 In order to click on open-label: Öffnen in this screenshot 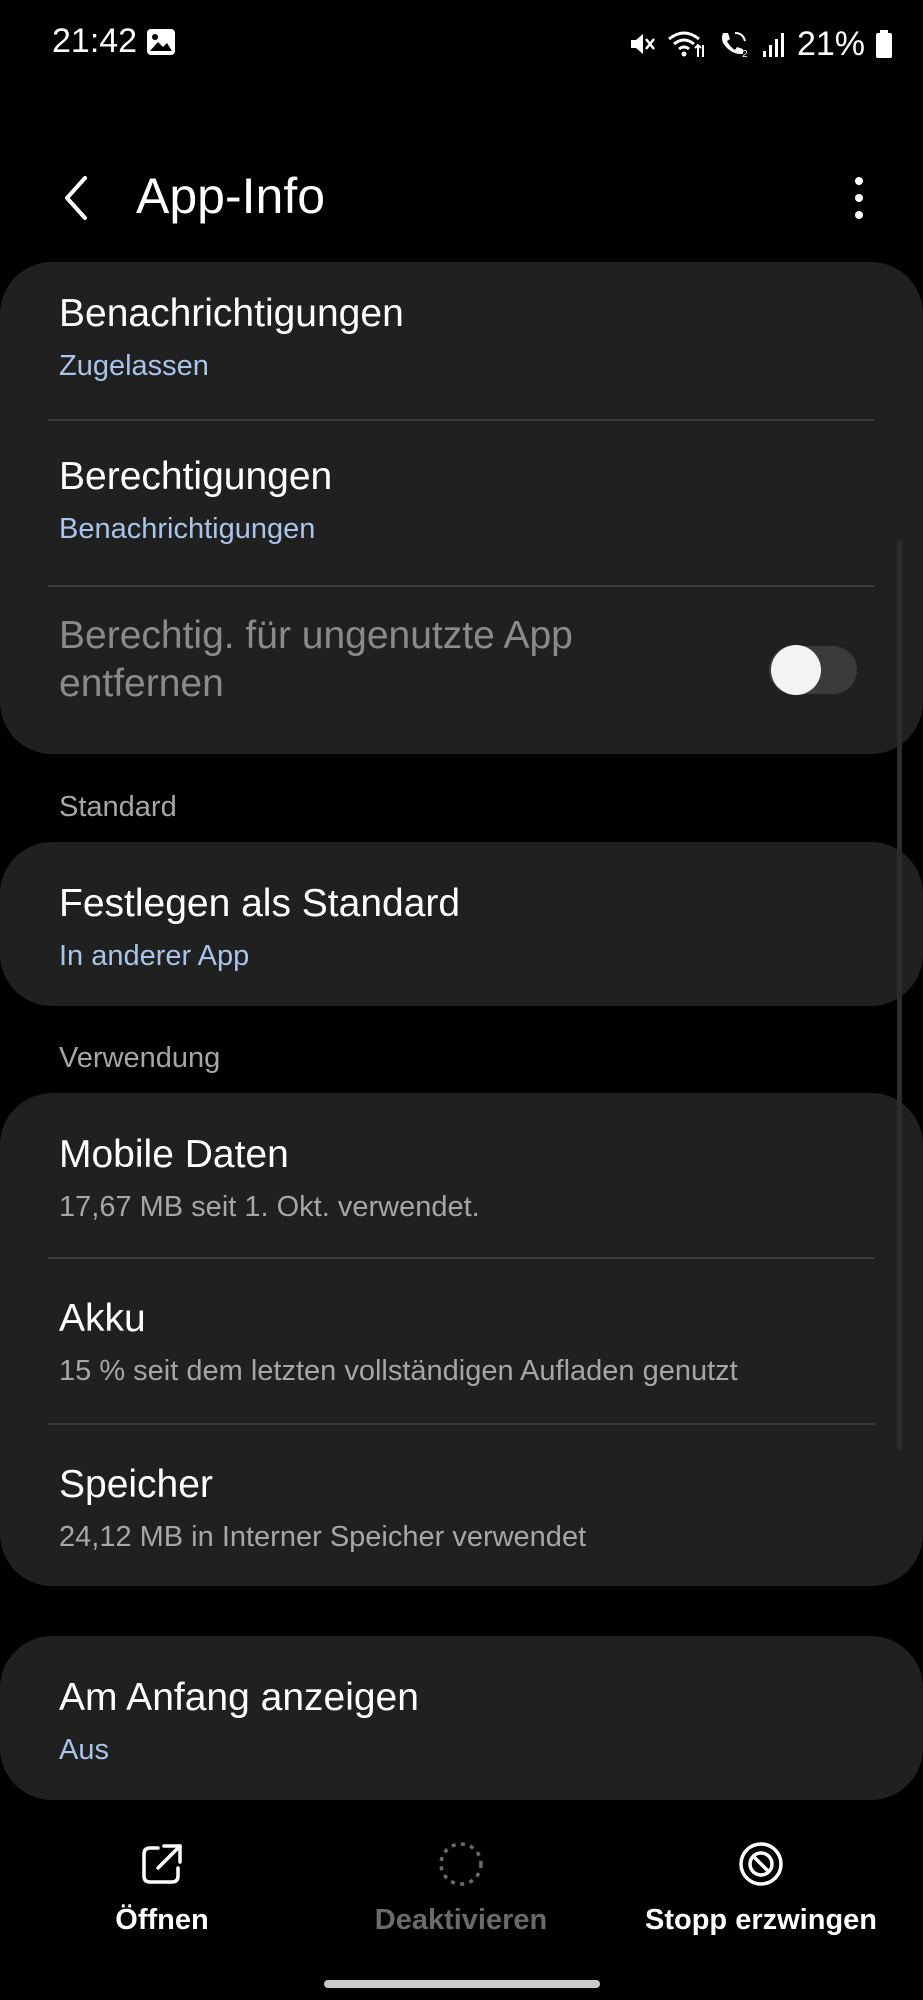, I will do `click(162, 1920)`.